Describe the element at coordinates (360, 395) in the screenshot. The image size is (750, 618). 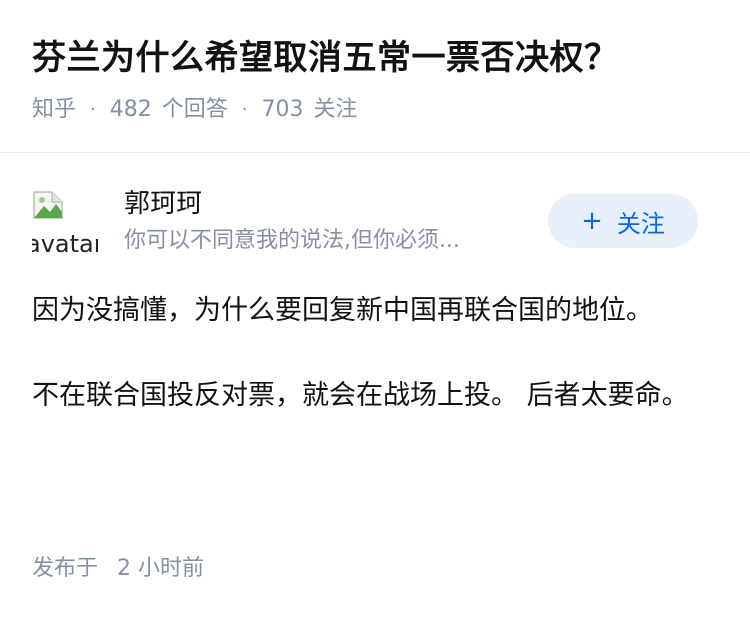
I see `answer-paragraph: 不在联合国投反对票，就会在战场上投。 后者太要命。` at that location.